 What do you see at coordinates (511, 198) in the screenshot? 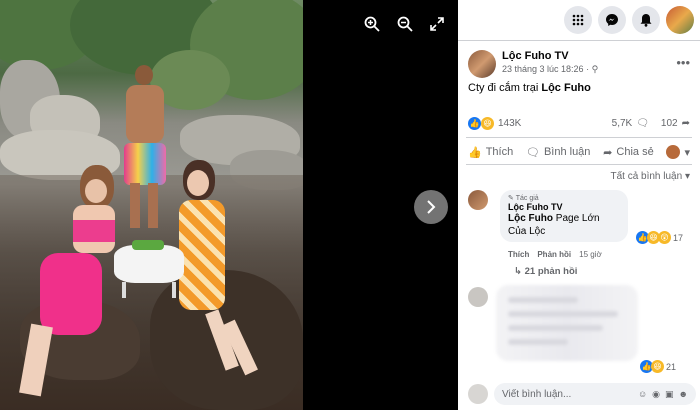
I see `author-badge-icon: ✎` at bounding box center [511, 198].